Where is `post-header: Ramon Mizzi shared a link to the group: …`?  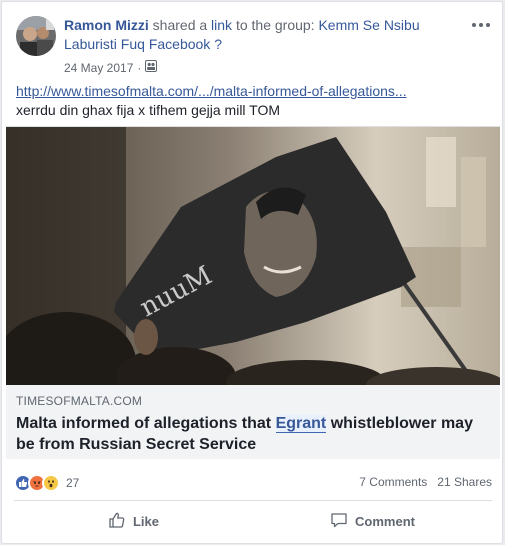
post-header: Ramon Mizzi shared a link to the group: … is located at coordinates (253, 44).